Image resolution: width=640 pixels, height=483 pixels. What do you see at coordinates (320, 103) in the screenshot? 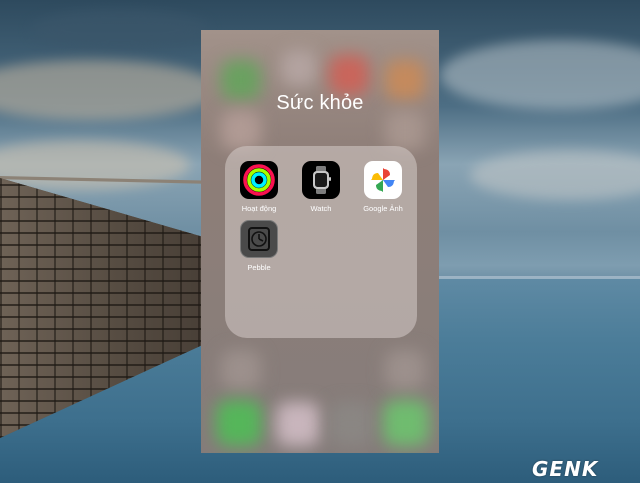
I see `folder-title: Sức khỏe` at bounding box center [320, 103].